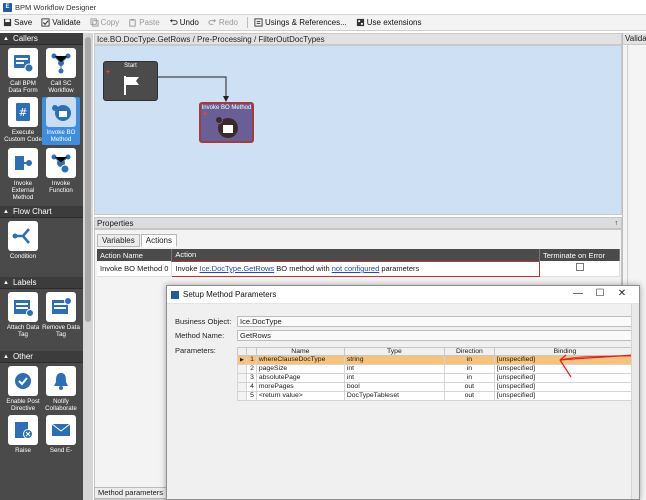 This screenshot has height=500, width=646. I want to click on attach-tag-icon, so click(24, 308).